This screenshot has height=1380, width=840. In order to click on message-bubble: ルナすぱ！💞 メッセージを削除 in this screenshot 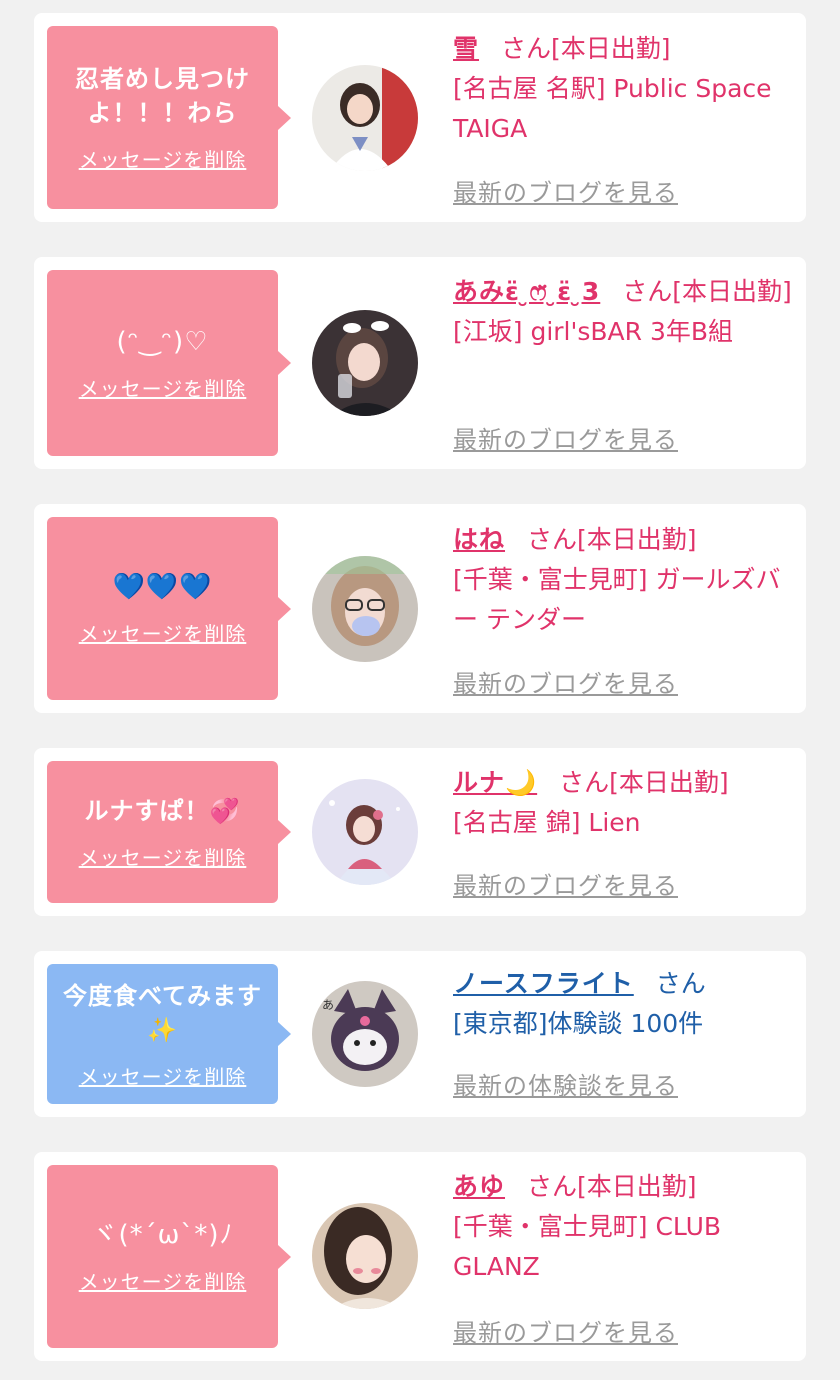, I will do `click(162, 832)`.